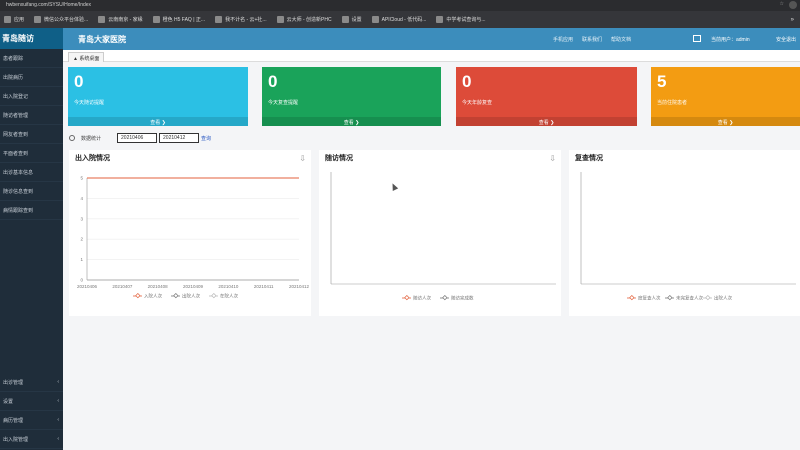 Image resolution: width=800 pixels, height=450 pixels. I want to click on x-tick-label: 20210411, so click(264, 286).